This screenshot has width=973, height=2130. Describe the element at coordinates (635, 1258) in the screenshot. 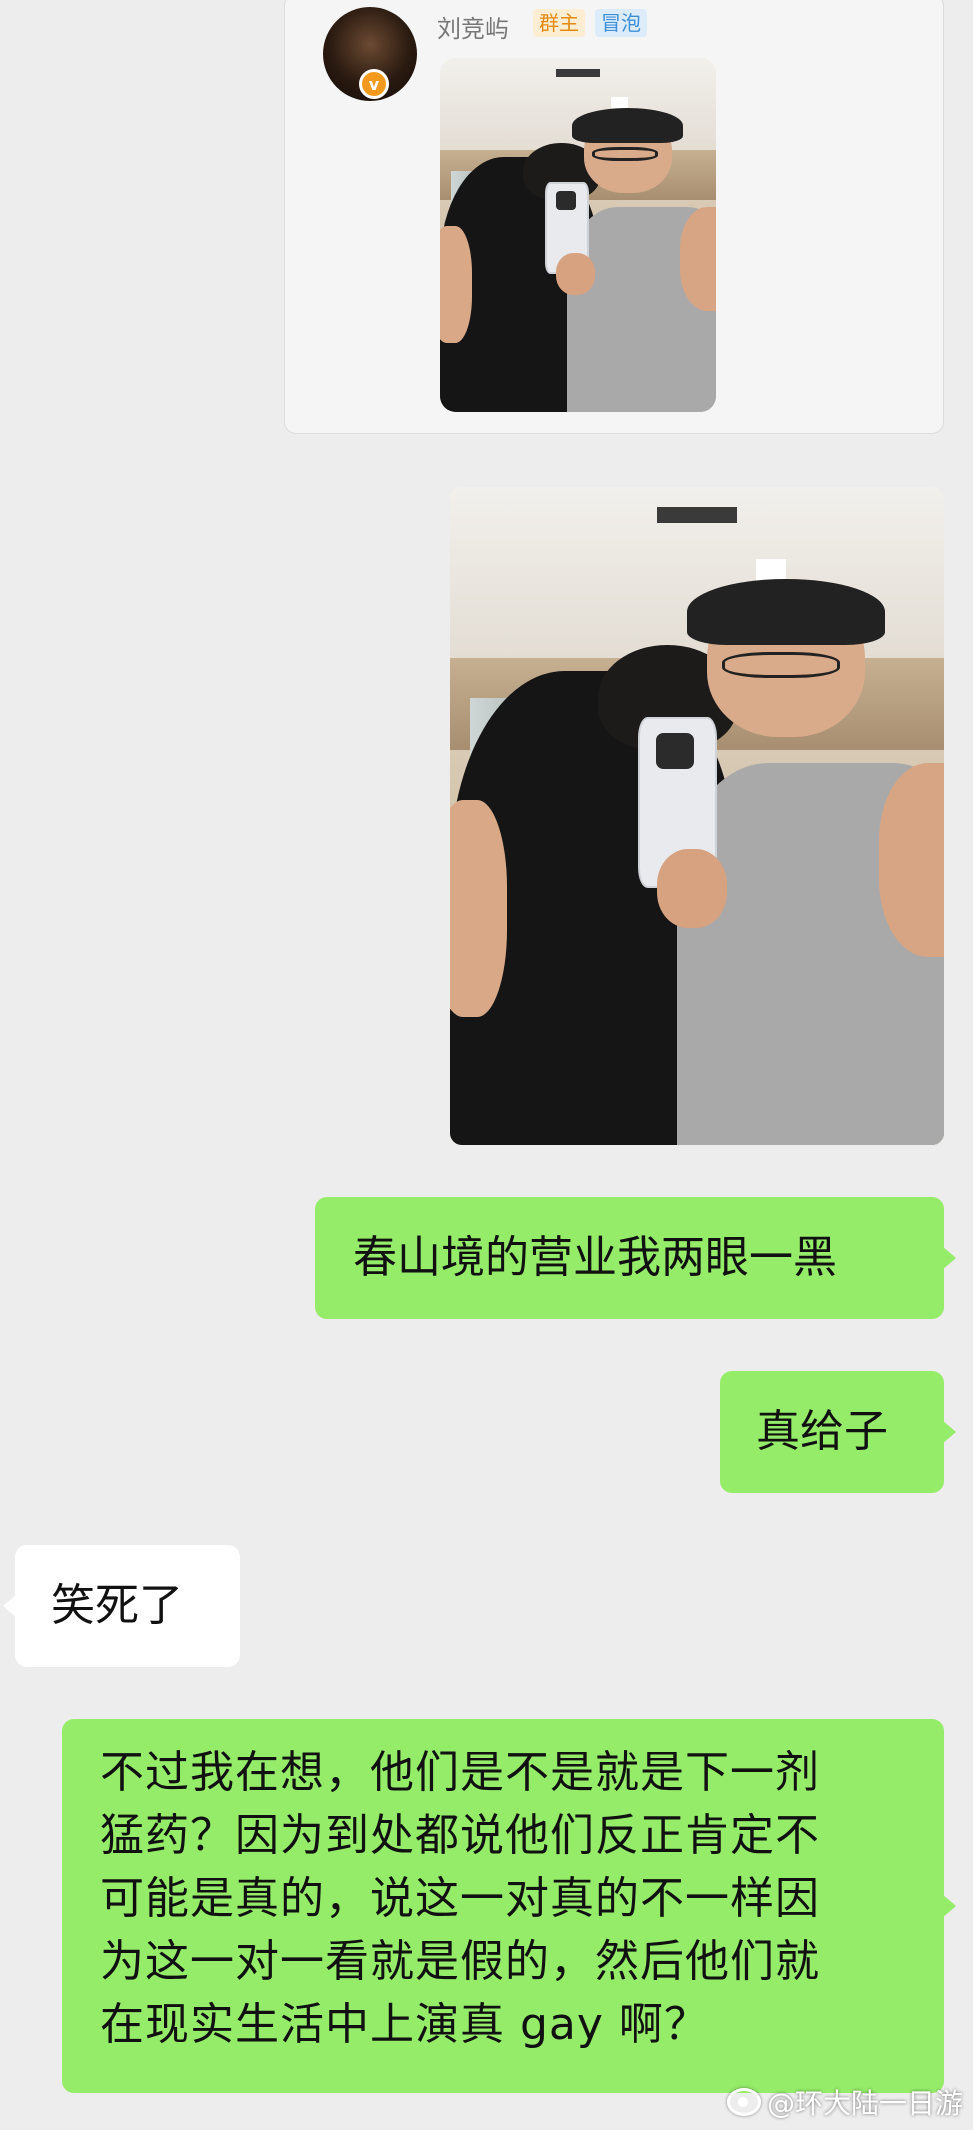

I see `message-bubble-outgoing: 春山境的营业我两眼一黑` at that location.